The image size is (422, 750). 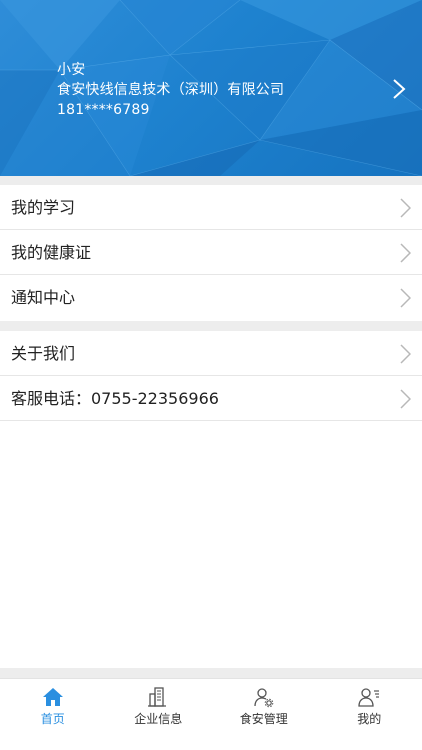 What do you see at coordinates (52, 719) in the screenshot?
I see `tab-label: 首页` at bounding box center [52, 719].